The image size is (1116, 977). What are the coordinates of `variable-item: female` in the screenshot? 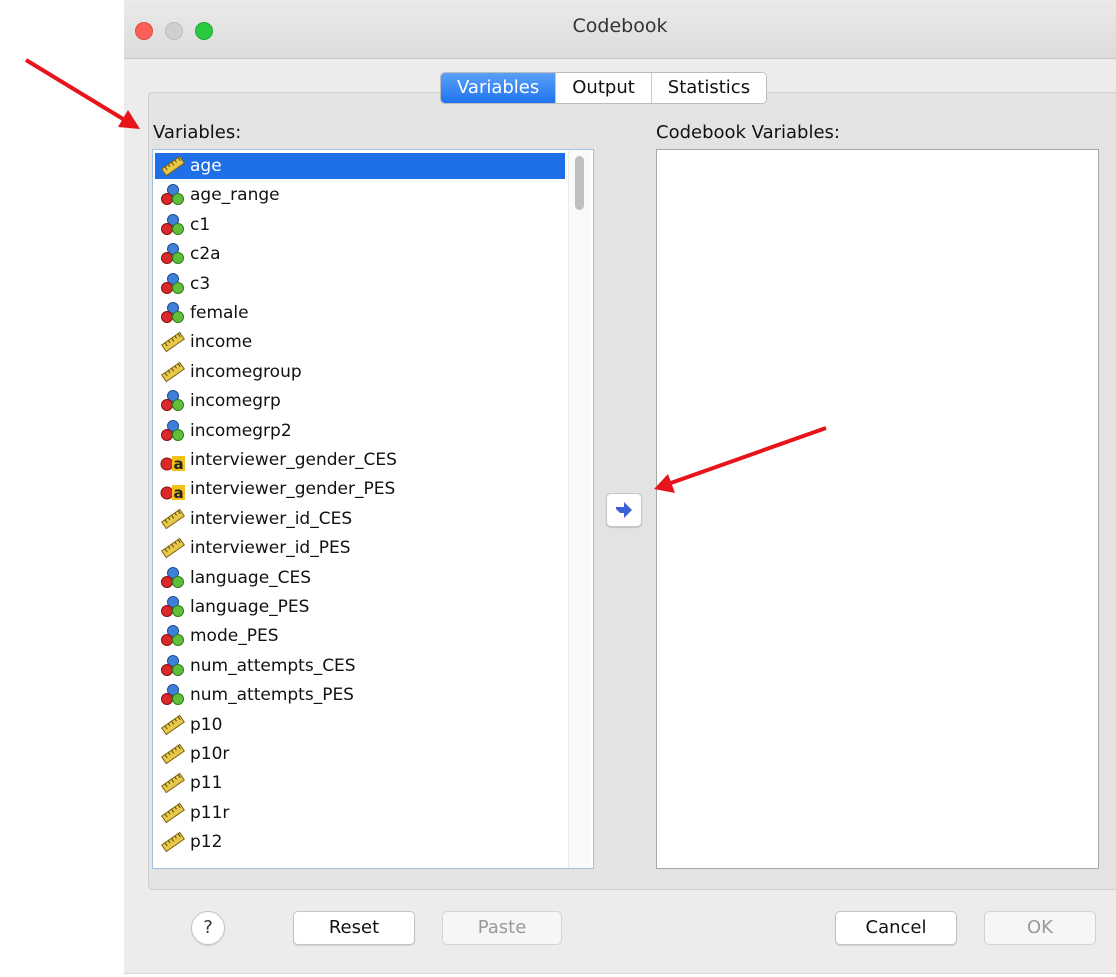 It's located at (360, 313).